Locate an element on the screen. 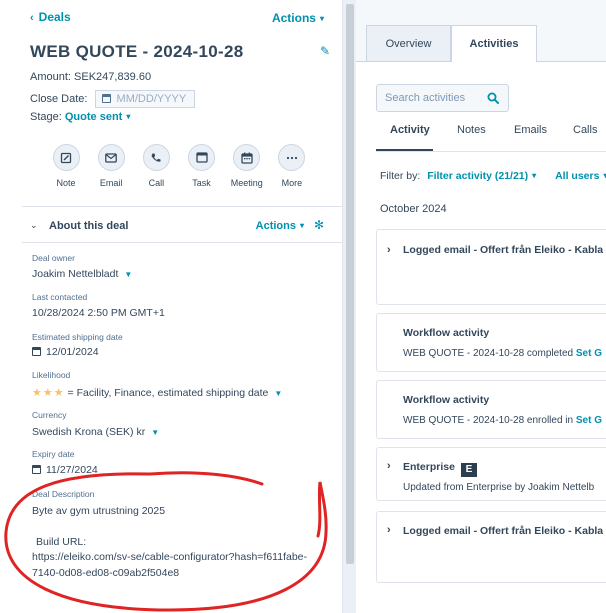  more-icon is located at coordinates (292, 157).